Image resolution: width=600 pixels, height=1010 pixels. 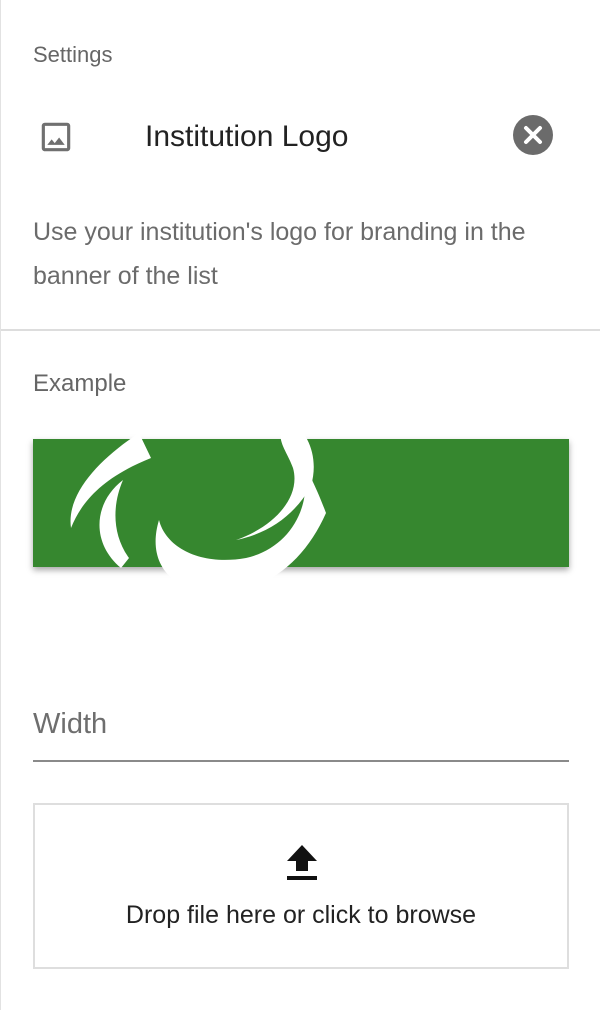 What do you see at coordinates (70, 724) in the screenshot?
I see `width-field-label: Width` at bounding box center [70, 724].